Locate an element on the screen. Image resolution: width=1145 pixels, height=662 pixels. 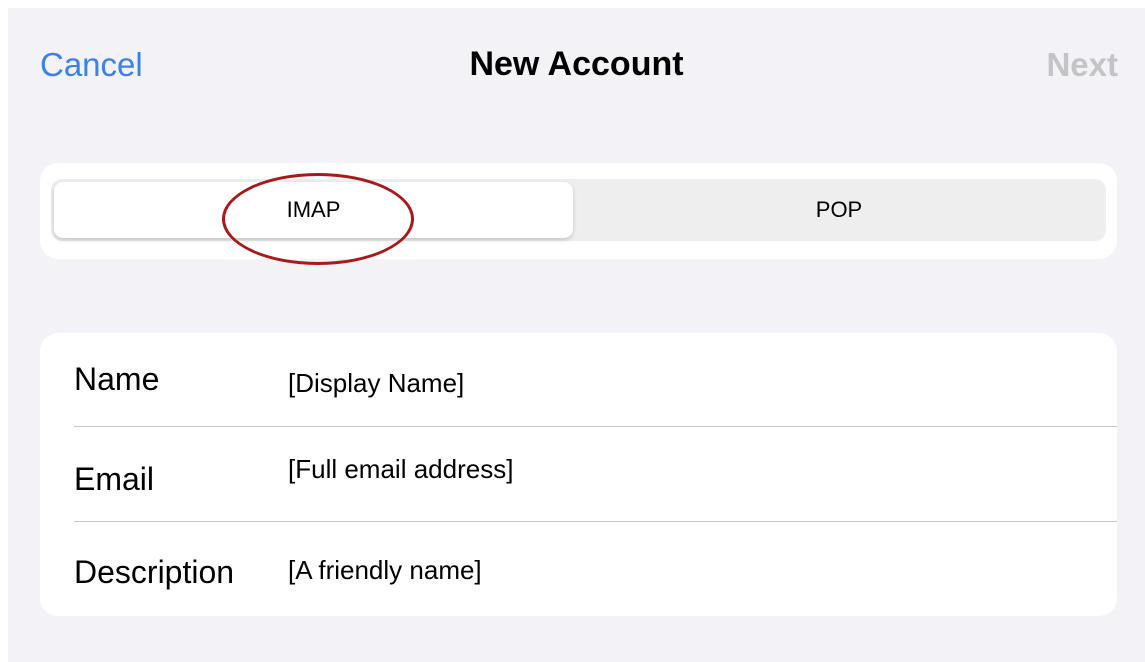
name-label: Name is located at coordinates (117, 379).